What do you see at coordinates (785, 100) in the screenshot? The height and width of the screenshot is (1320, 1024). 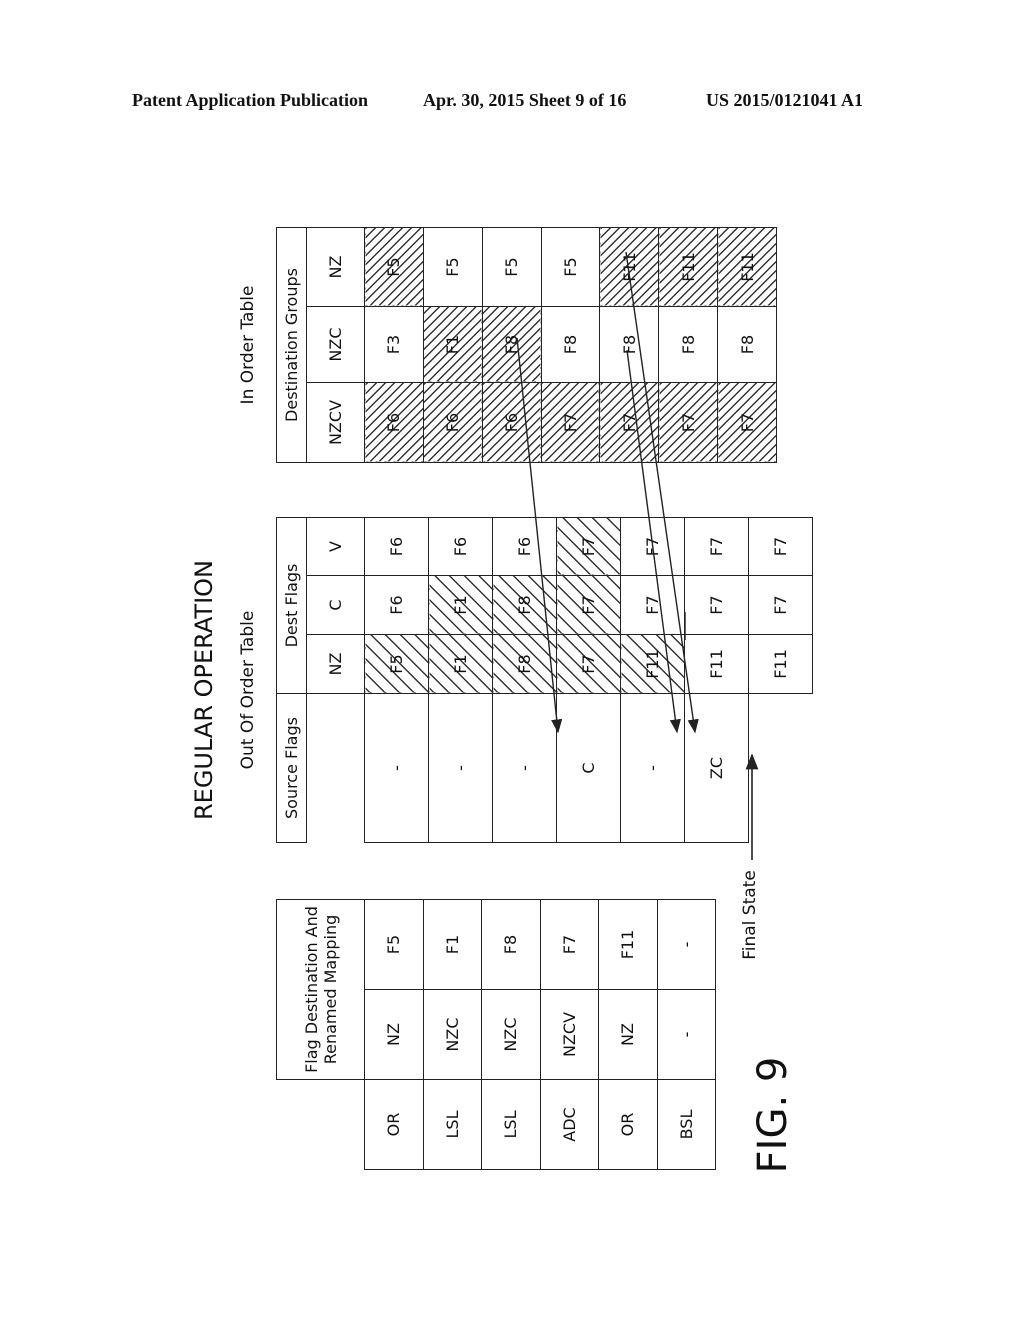 I see `publication-number: US 2015/0121041 A1` at bounding box center [785, 100].